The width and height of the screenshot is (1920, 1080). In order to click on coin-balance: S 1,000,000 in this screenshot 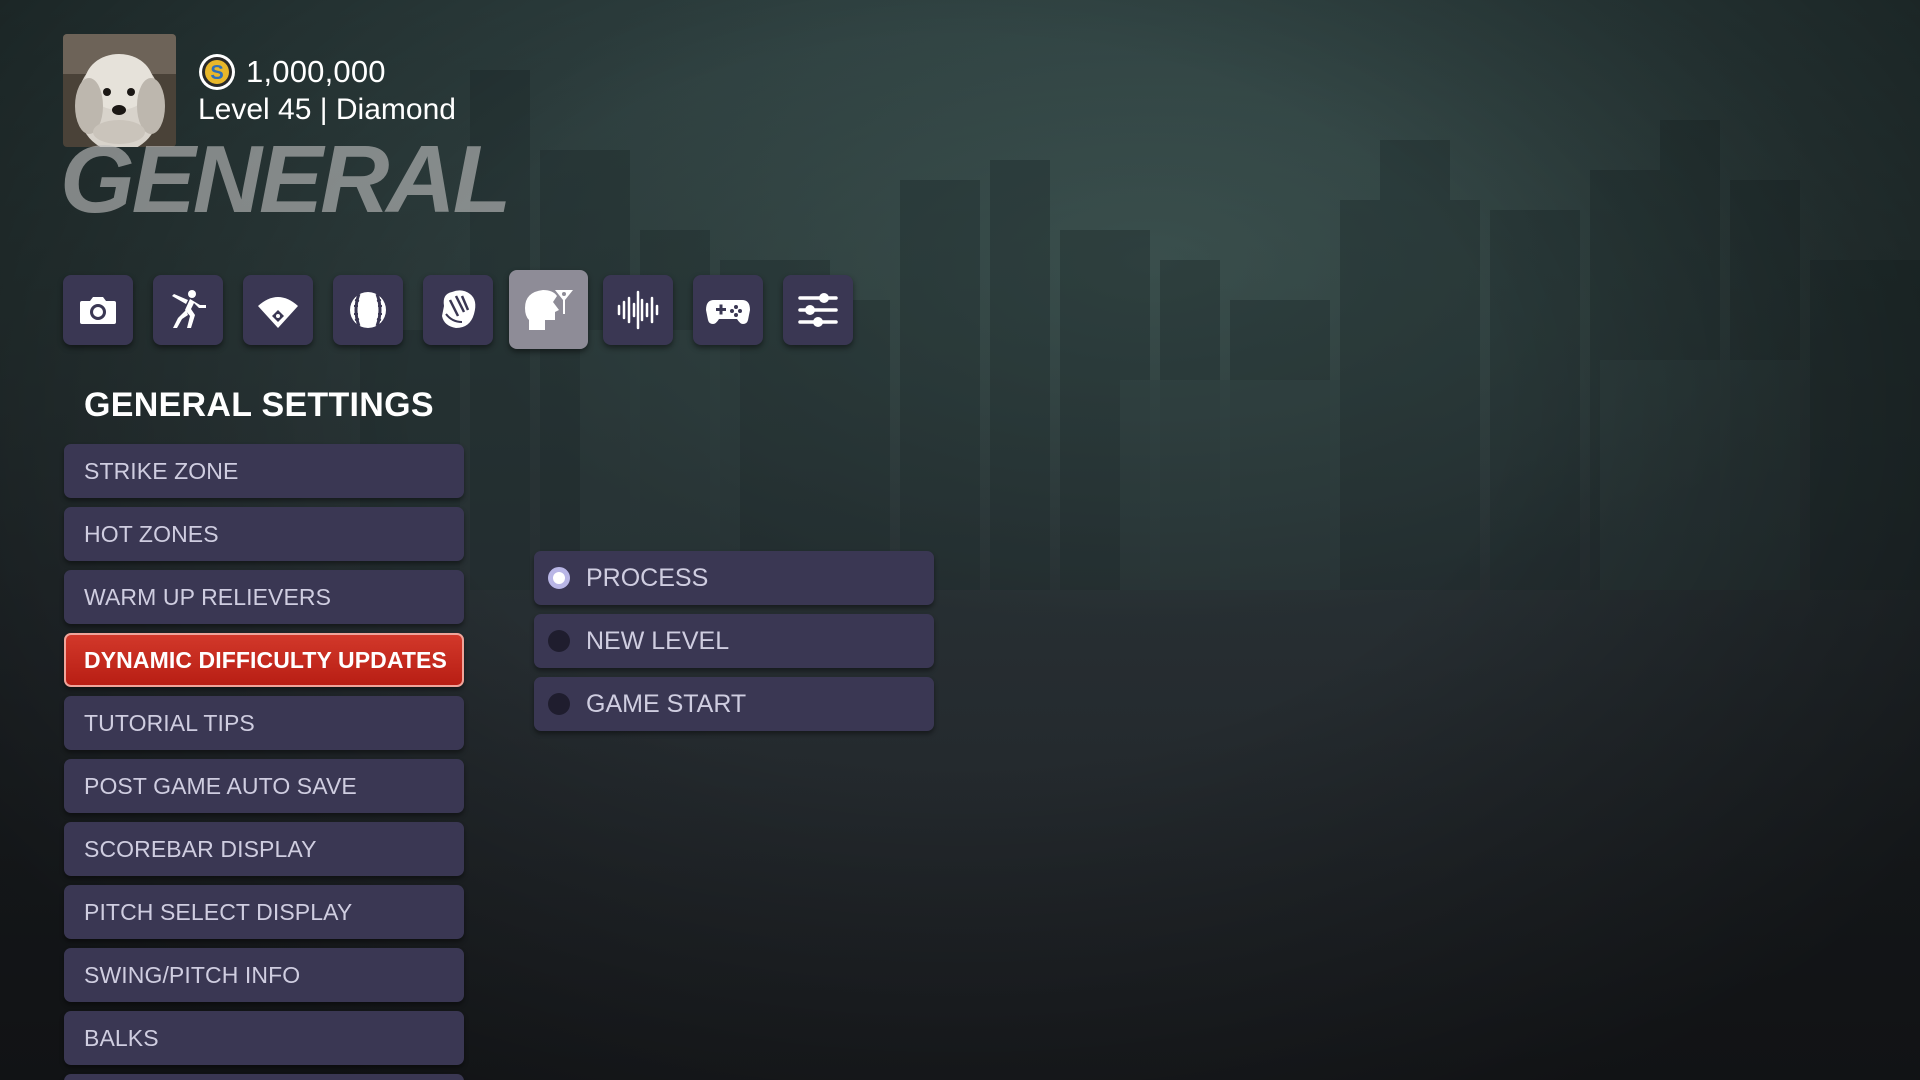, I will do `click(292, 72)`.